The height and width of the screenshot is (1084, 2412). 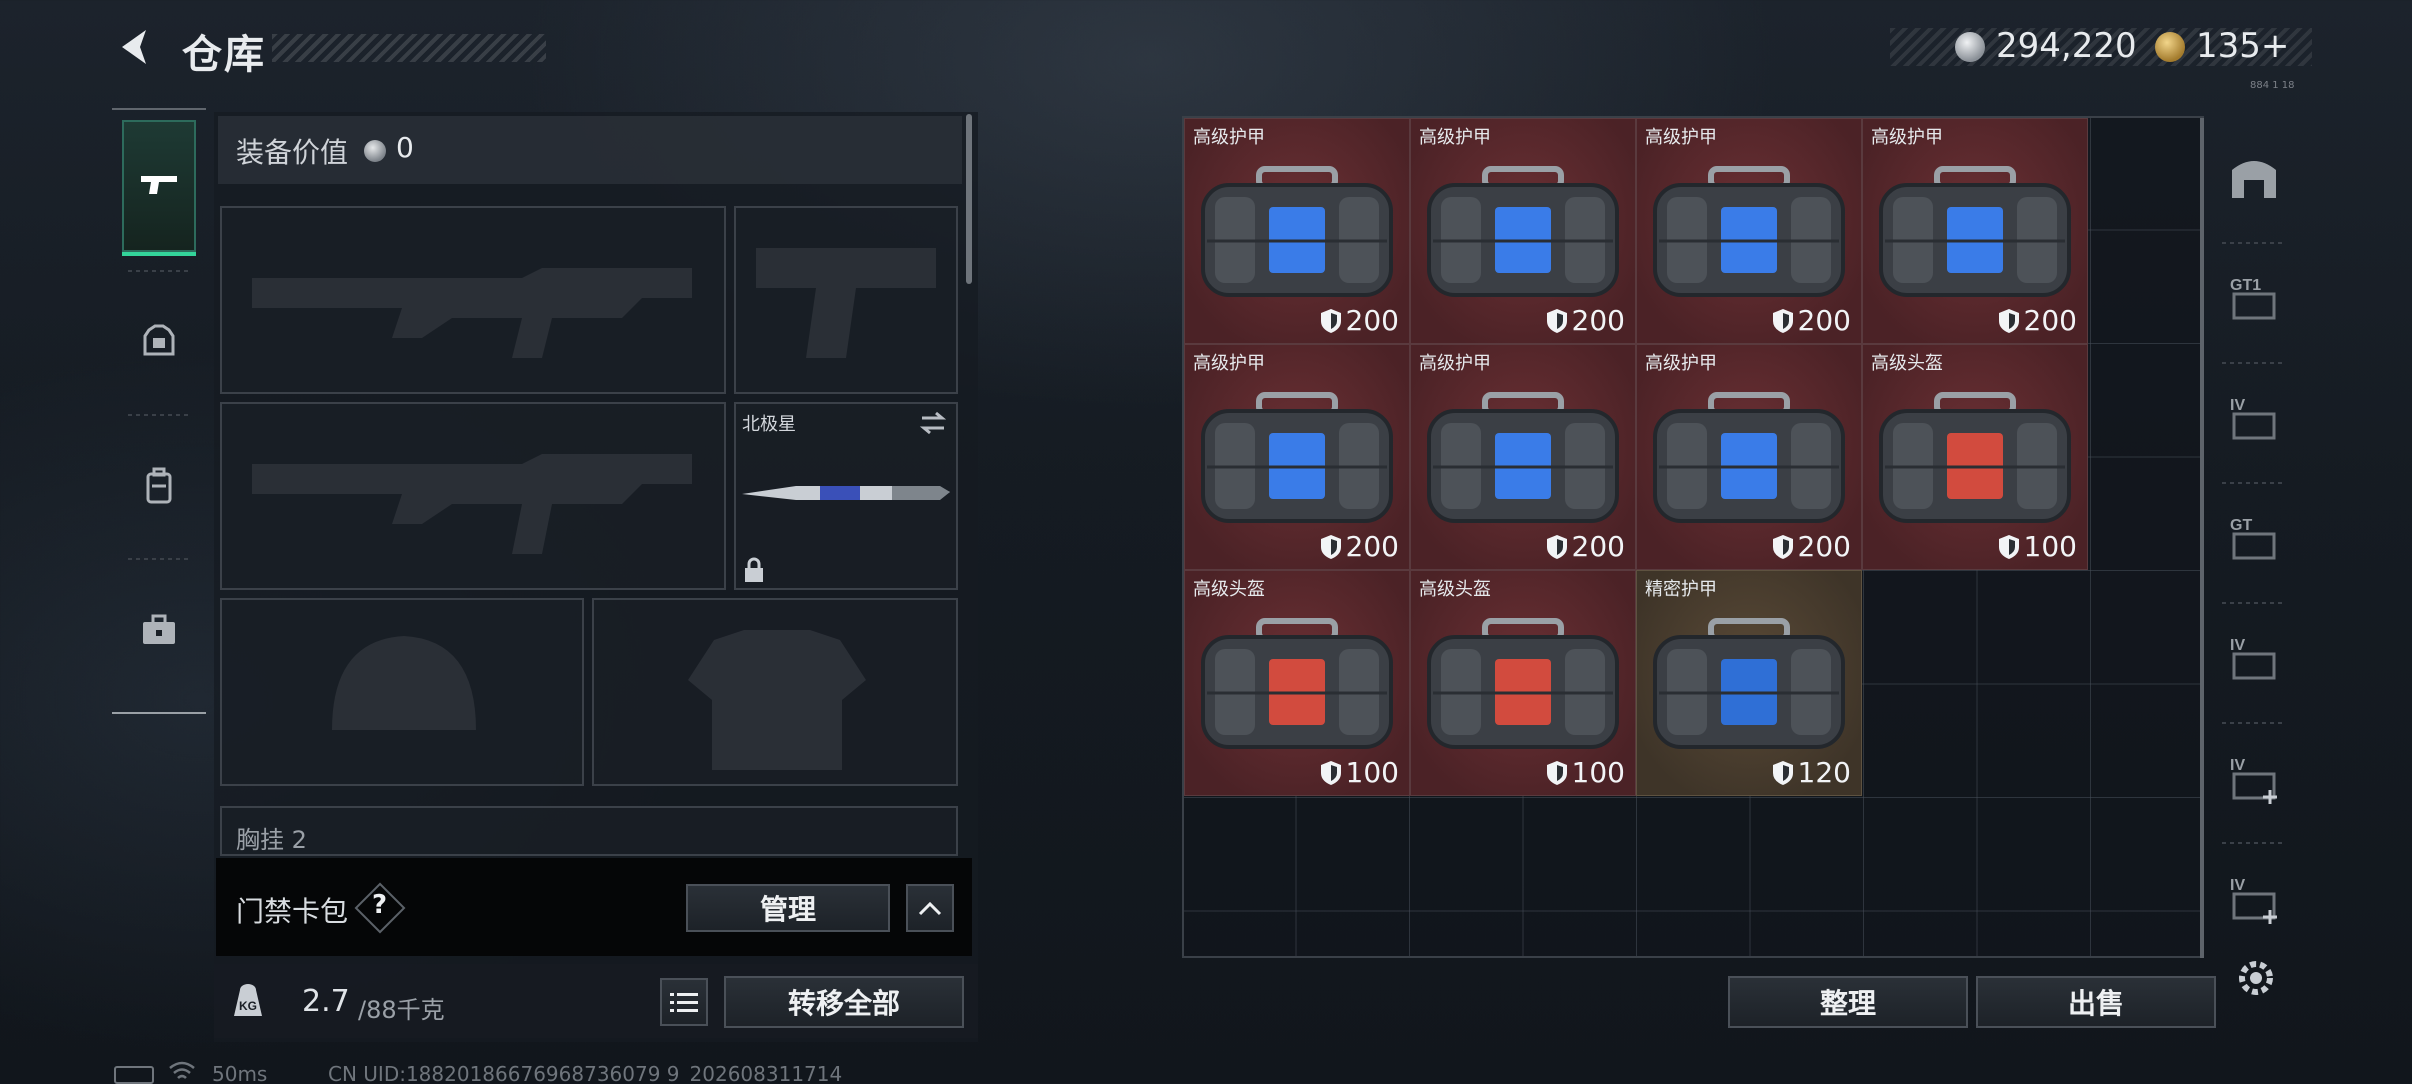 I want to click on equipment-value: 0, so click(x=405, y=147).